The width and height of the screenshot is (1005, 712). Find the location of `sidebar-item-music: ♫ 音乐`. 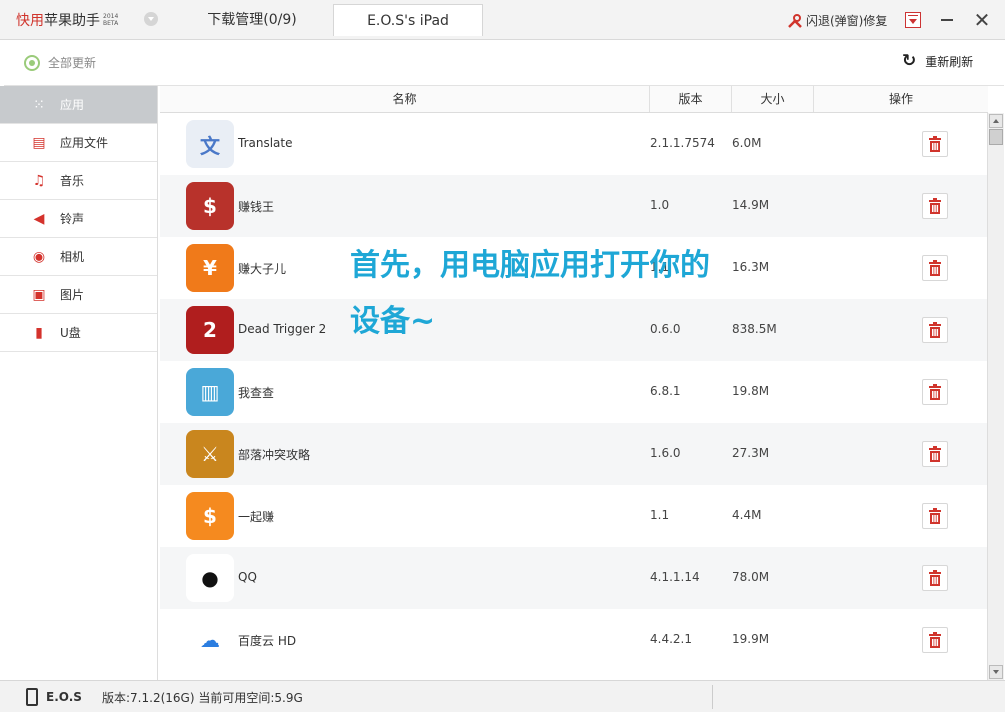

sidebar-item-music: ♫ 音乐 is located at coordinates (78, 181).